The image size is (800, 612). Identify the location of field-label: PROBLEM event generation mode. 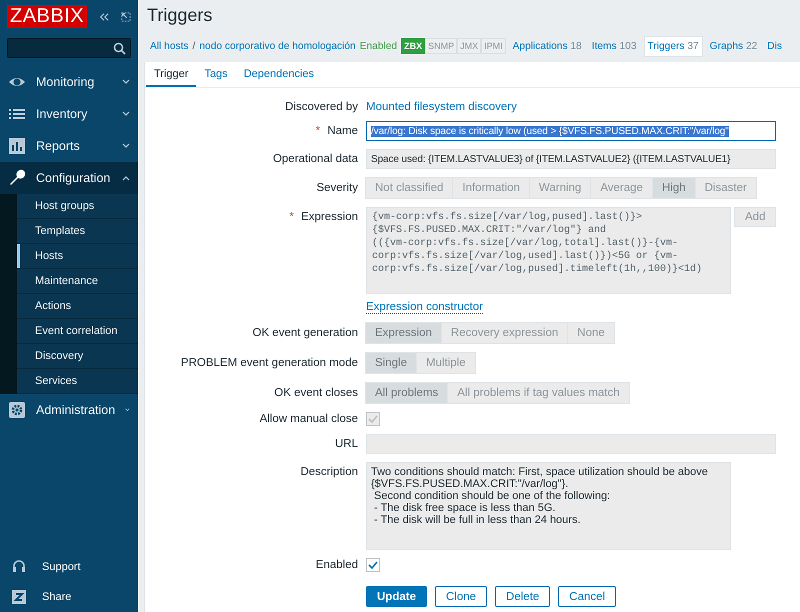
(269, 363).